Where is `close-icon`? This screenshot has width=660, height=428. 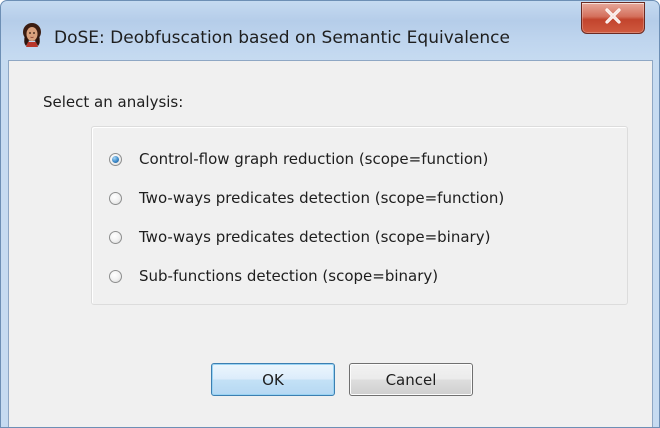 close-icon is located at coordinates (613, 18).